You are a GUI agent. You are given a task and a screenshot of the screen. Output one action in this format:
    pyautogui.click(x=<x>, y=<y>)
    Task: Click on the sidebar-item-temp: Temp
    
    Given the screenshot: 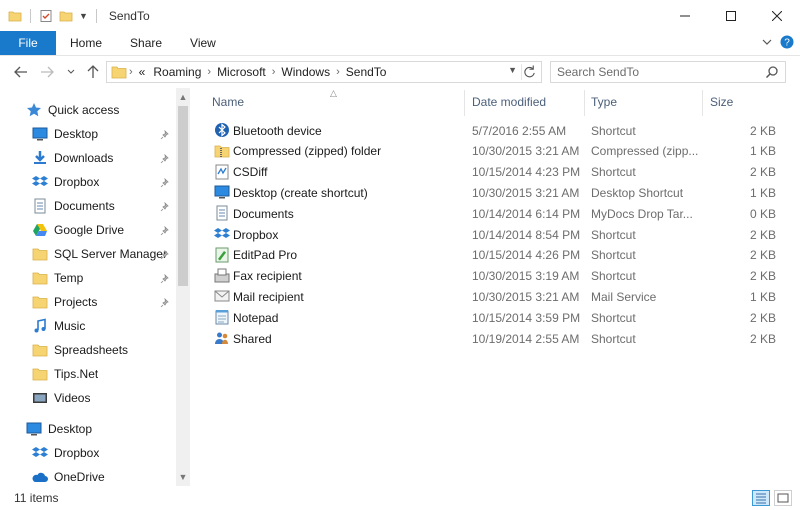 What is the action you would take?
    pyautogui.click(x=88, y=278)
    